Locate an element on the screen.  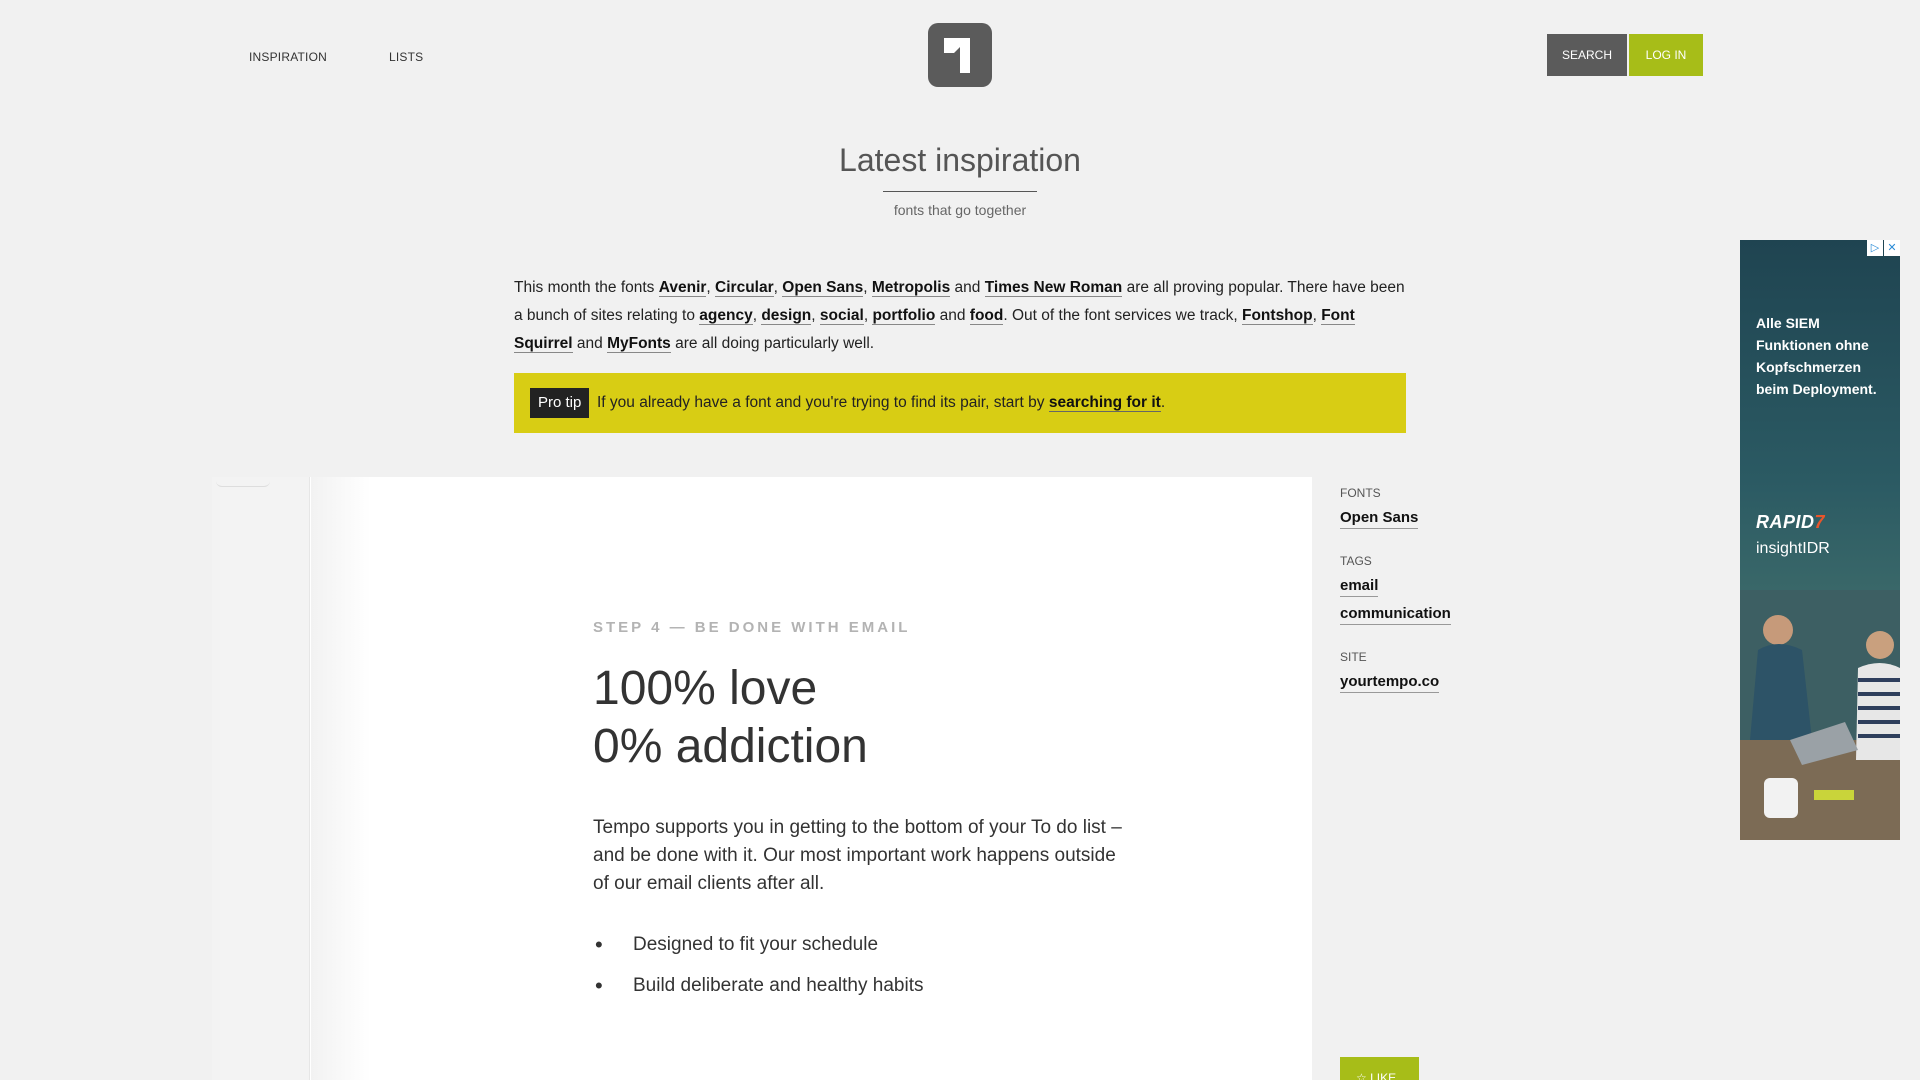
intro-text: This month the fonts is located at coordinates (586, 287).